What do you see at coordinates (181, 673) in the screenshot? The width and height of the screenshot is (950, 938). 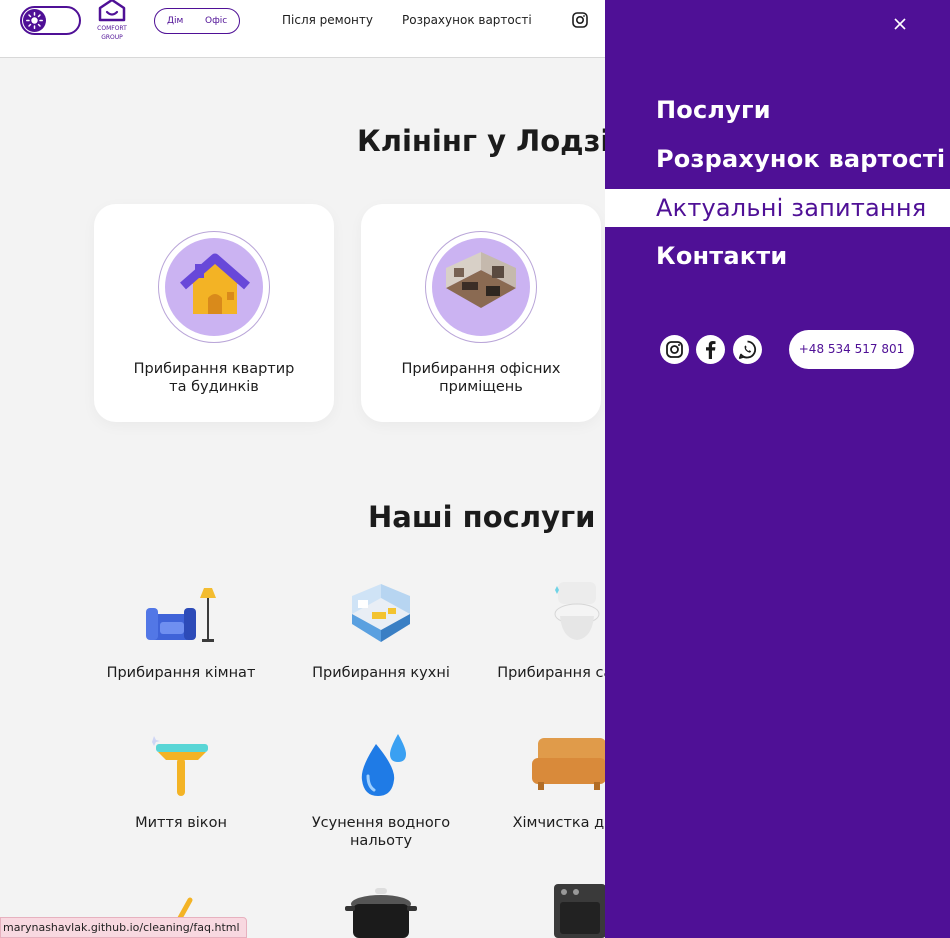 I see `service-label: Прибирання кімнат` at bounding box center [181, 673].